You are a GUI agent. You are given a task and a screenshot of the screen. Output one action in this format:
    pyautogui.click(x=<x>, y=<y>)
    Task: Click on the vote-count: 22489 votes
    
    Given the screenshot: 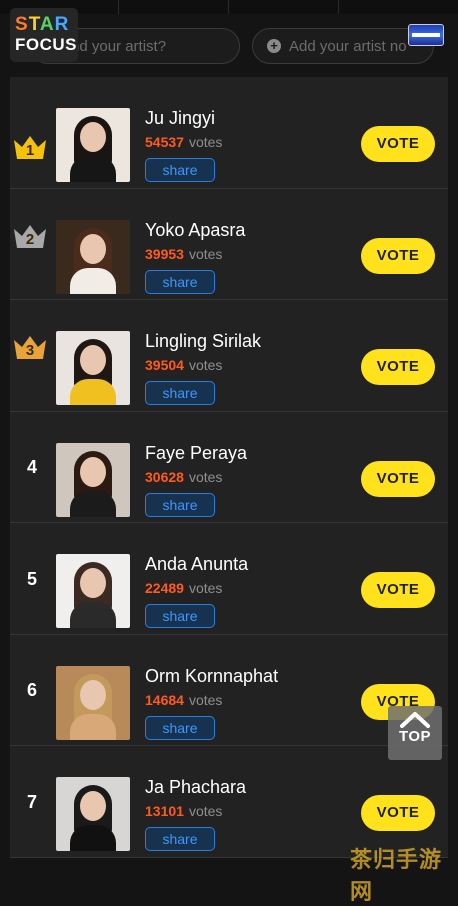 What is the action you would take?
    pyautogui.click(x=183, y=588)
    